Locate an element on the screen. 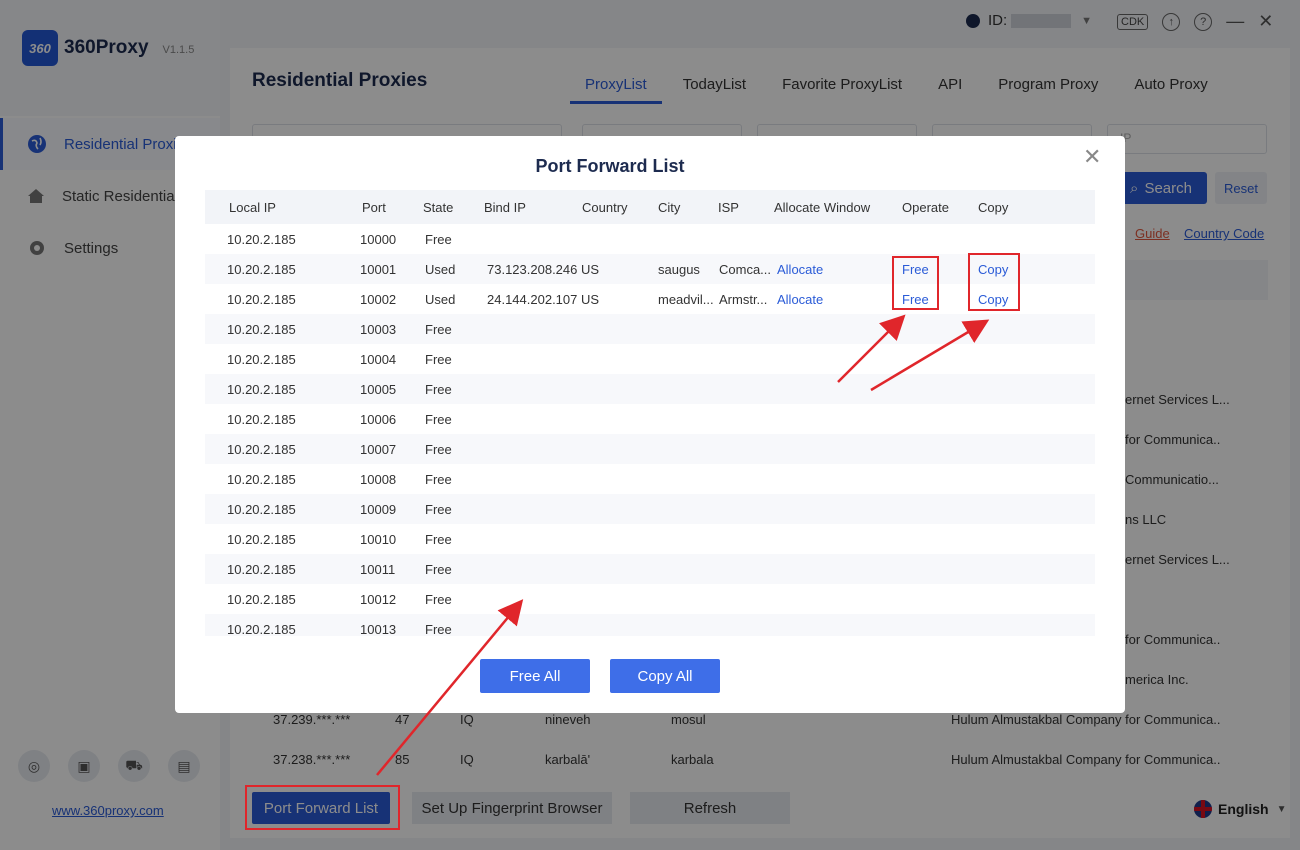 The image size is (1300, 850). port-cell: 10013 is located at coordinates (378, 629).